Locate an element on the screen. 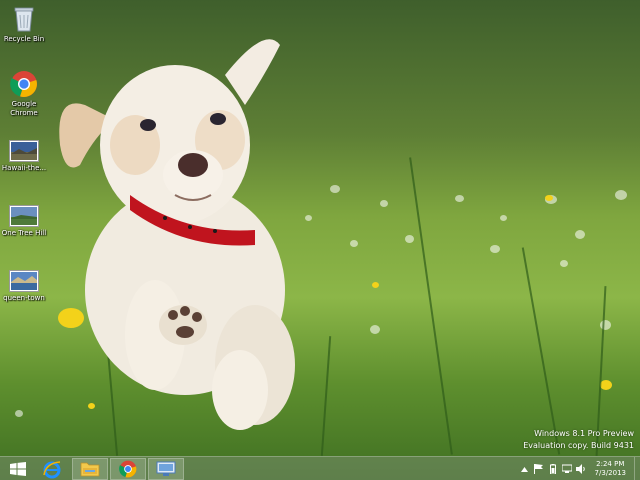  watermark-line-1: Windows 8.1 Pro Preview is located at coordinates (584, 433).